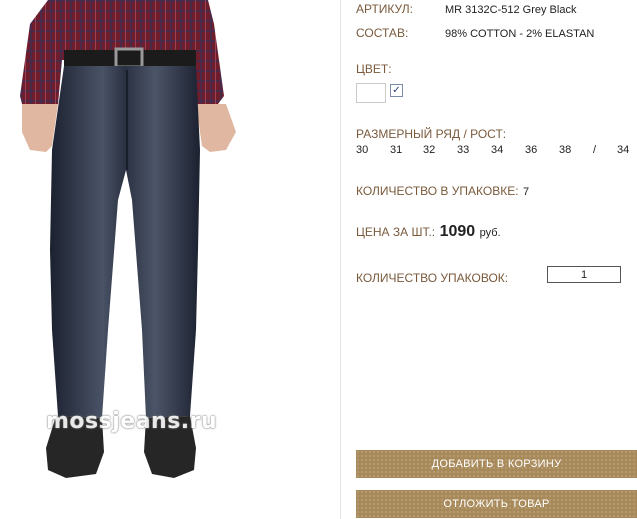 This screenshot has height=519, width=637. What do you see at coordinates (595, 150) in the screenshot?
I see `size-item: /` at bounding box center [595, 150].